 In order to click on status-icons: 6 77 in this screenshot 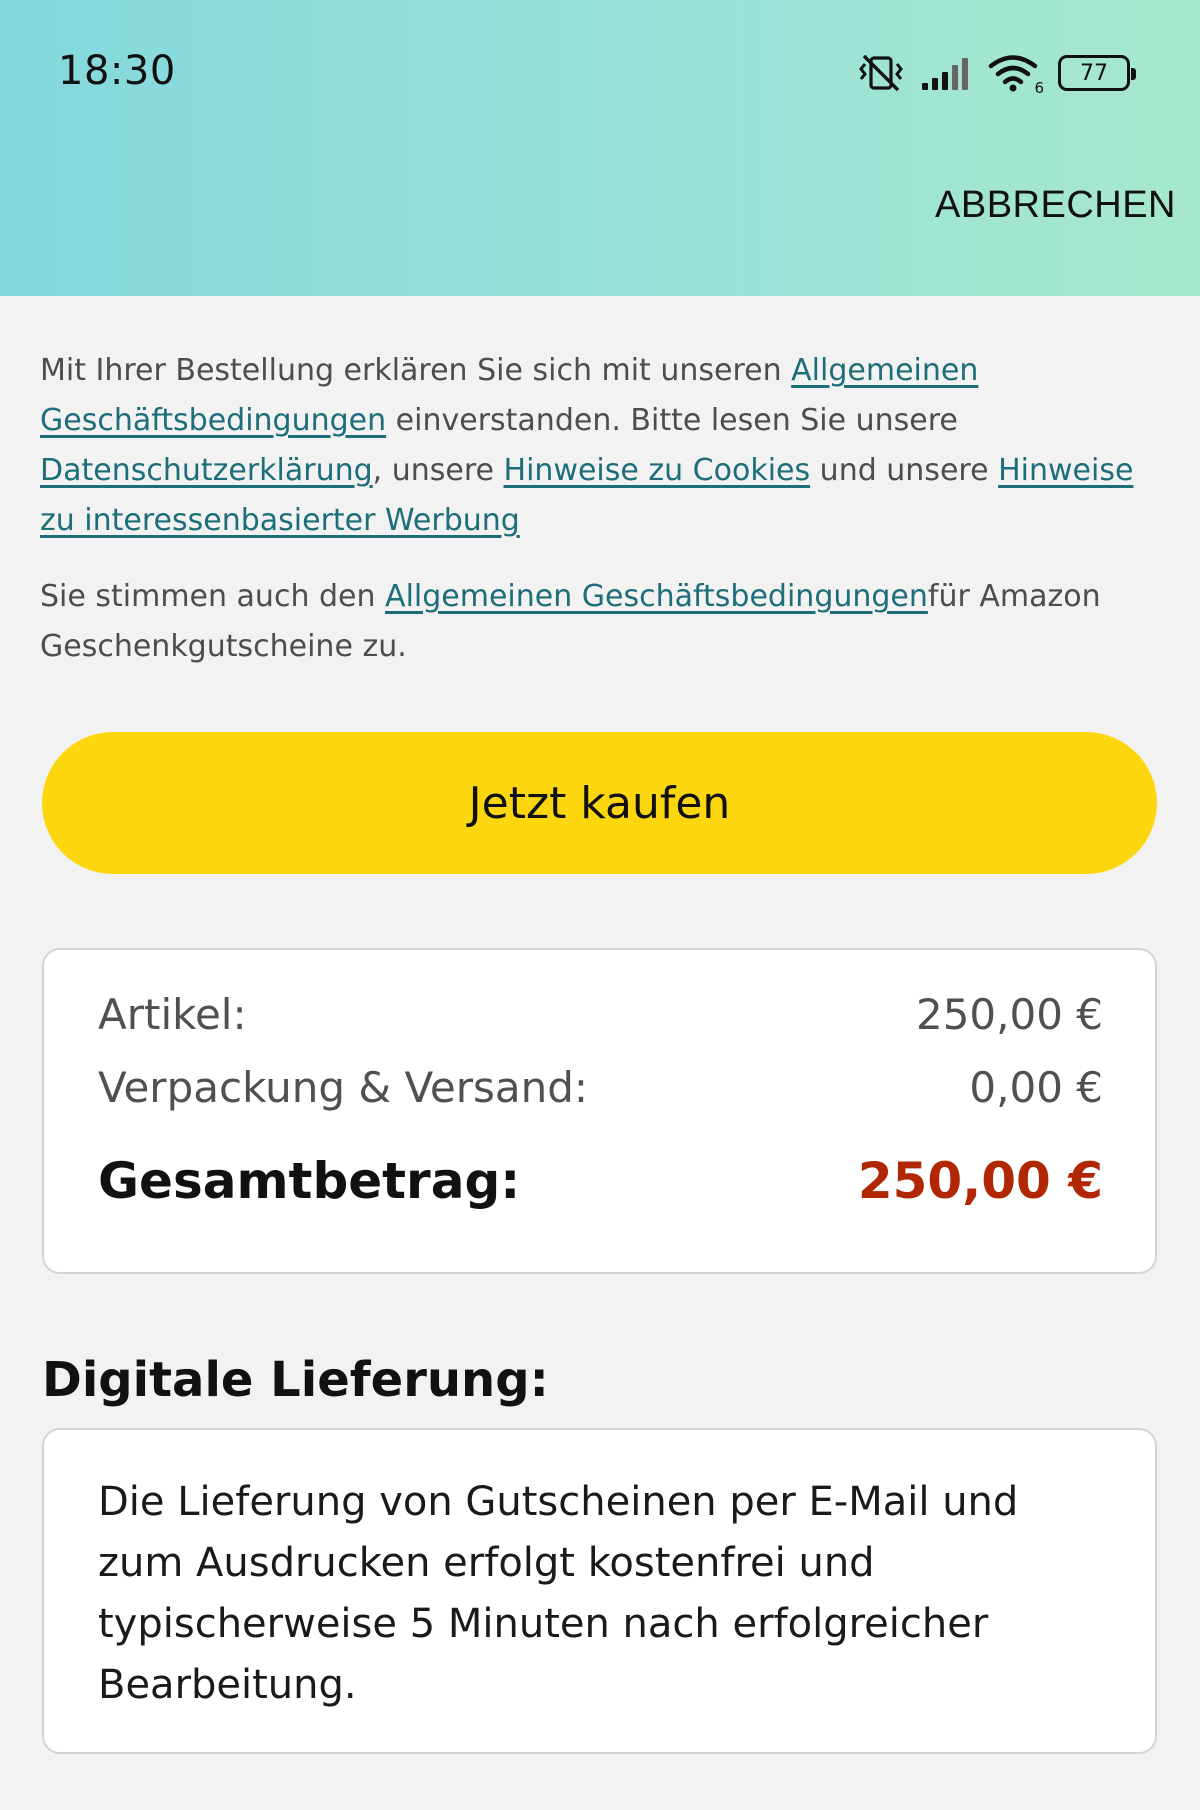, I will do `click(997, 73)`.